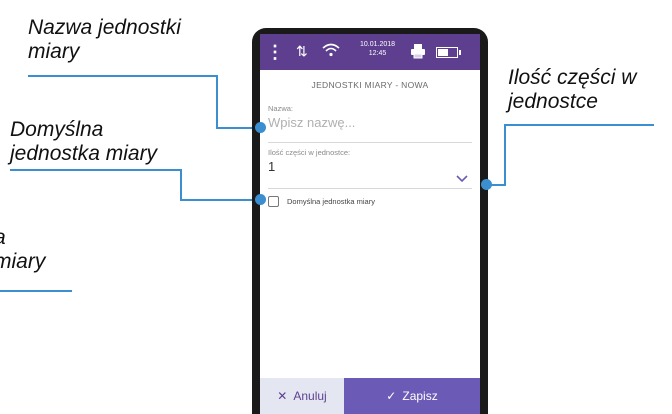  What do you see at coordinates (579, 125) in the screenshot?
I see `callout-line-qty-h2` at bounding box center [579, 125].